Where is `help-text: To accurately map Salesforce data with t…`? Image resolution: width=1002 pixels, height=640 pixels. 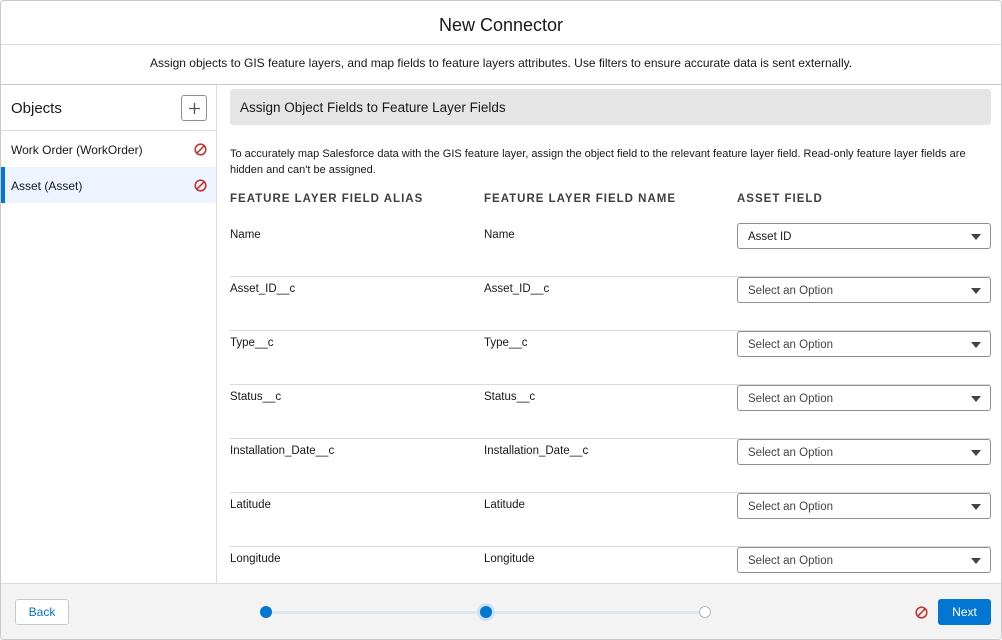
help-text: To accurately map Salesforce data with t… is located at coordinates (598, 162).